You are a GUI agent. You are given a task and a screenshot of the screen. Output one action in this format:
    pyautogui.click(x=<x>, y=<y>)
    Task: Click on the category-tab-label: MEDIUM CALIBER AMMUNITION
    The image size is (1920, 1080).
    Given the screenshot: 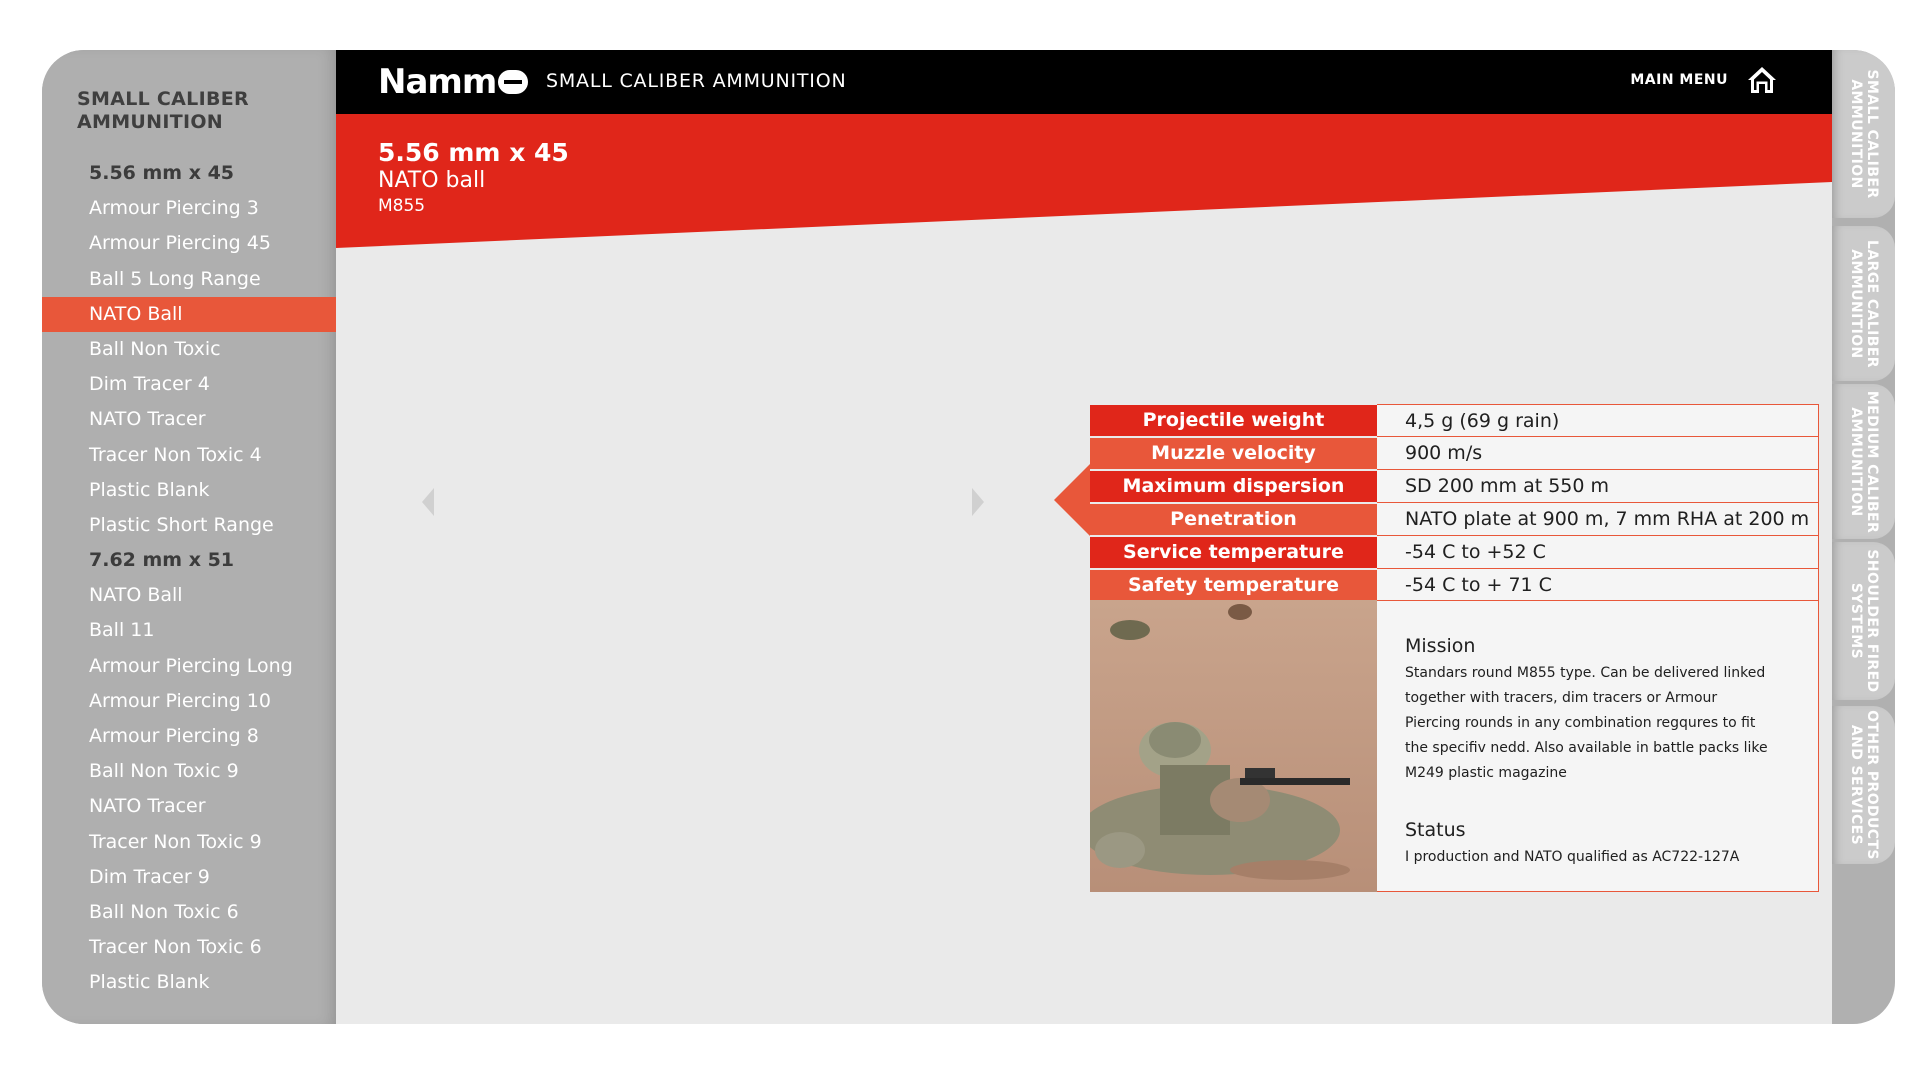 What is the action you would take?
    pyautogui.click(x=1863, y=461)
    